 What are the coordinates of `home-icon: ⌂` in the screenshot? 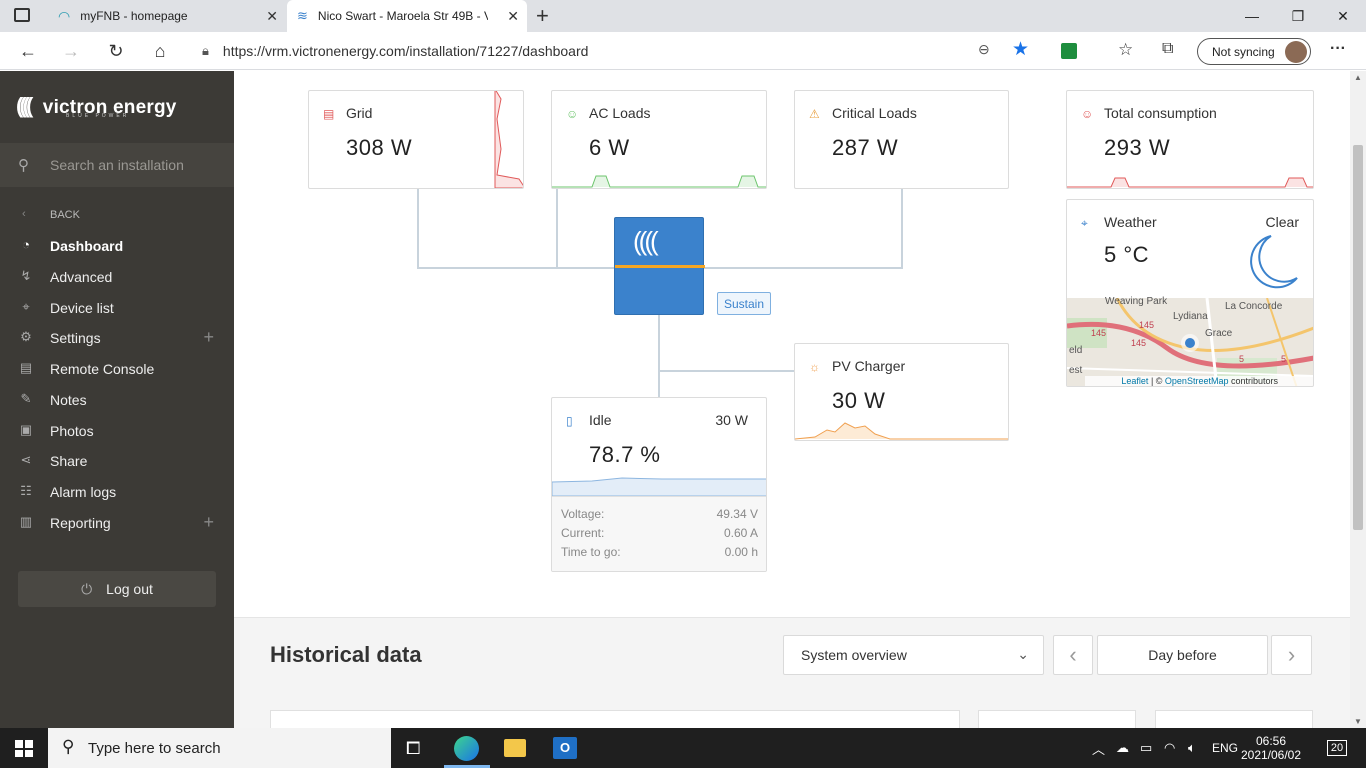 It's located at (160, 51).